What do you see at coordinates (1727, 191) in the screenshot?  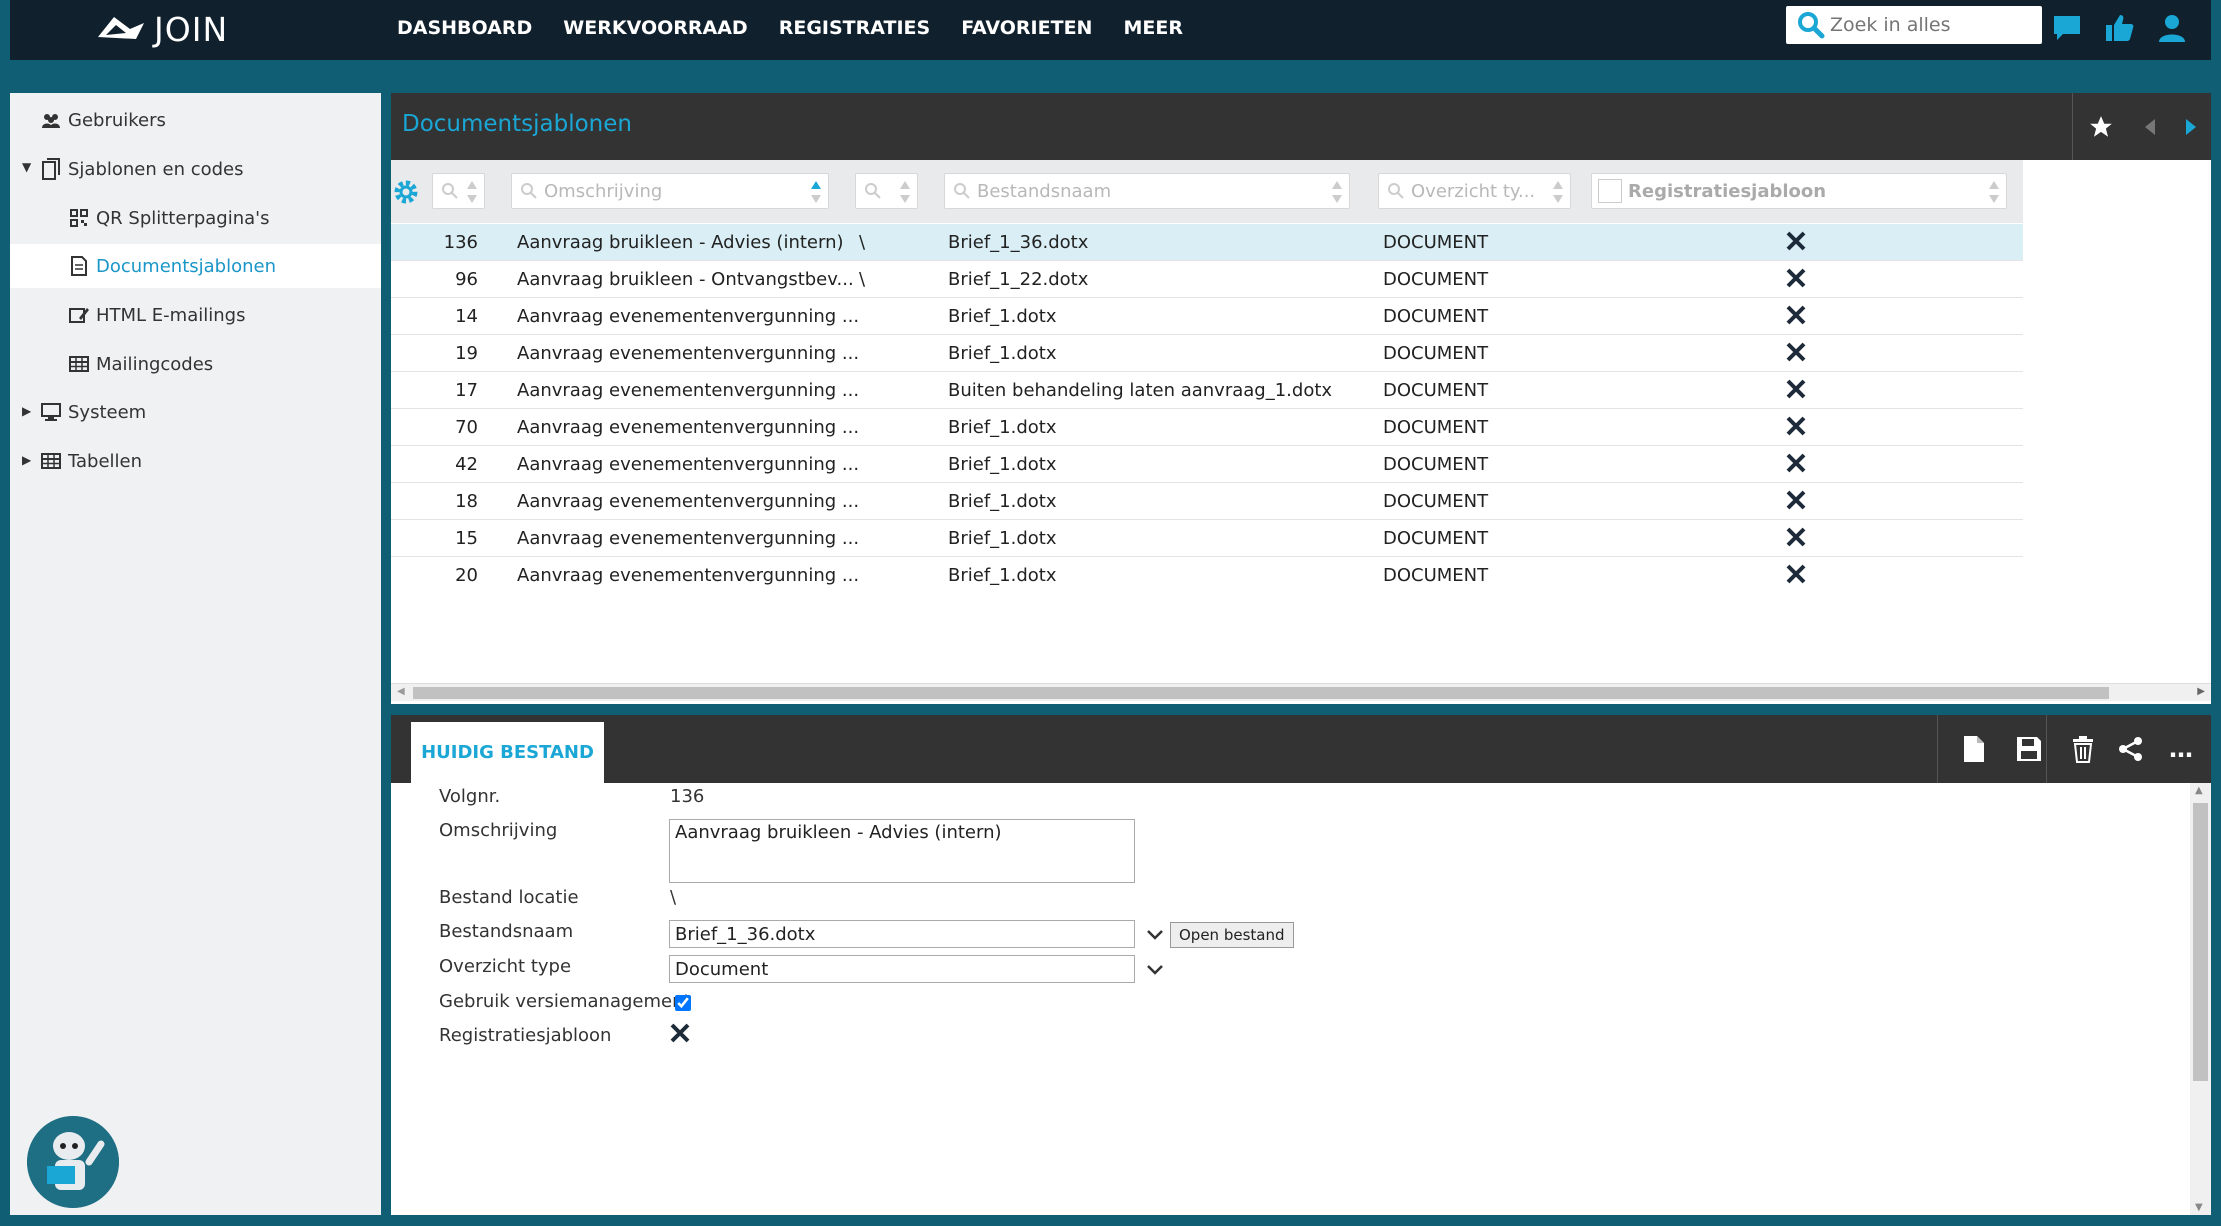 I see `filter-placeholder: Registratiesjabloon` at bounding box center [1727, 191].